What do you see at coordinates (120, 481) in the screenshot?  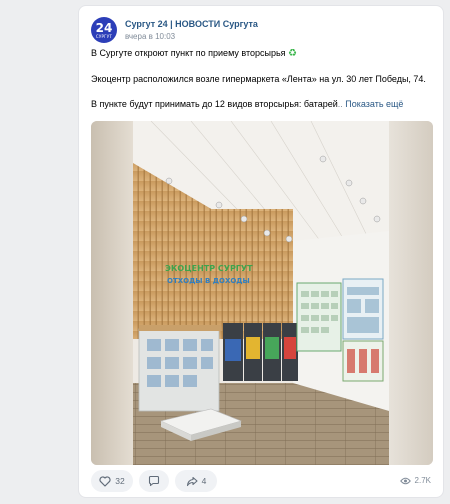 I see `like-count: 32` at bounding box center [120, 481].